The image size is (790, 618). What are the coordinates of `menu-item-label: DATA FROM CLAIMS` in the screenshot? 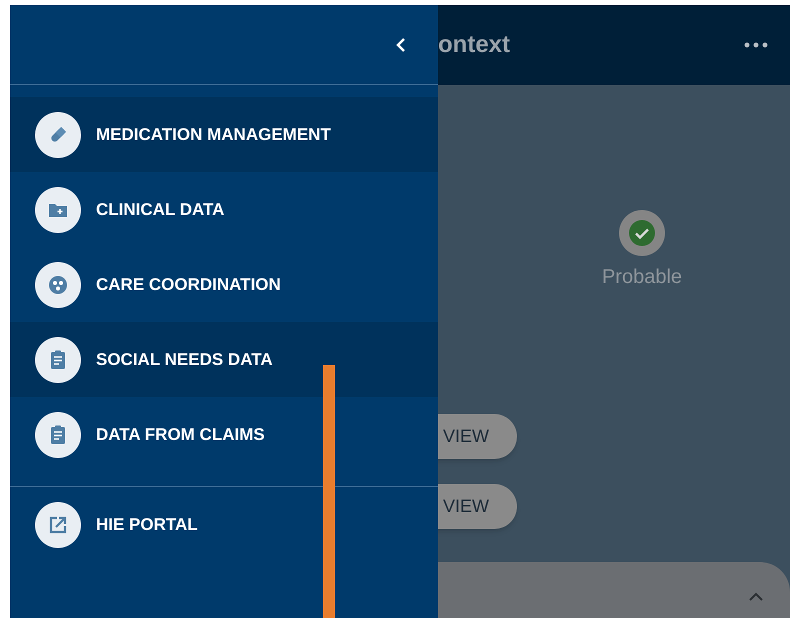 It's located at (180, 435).